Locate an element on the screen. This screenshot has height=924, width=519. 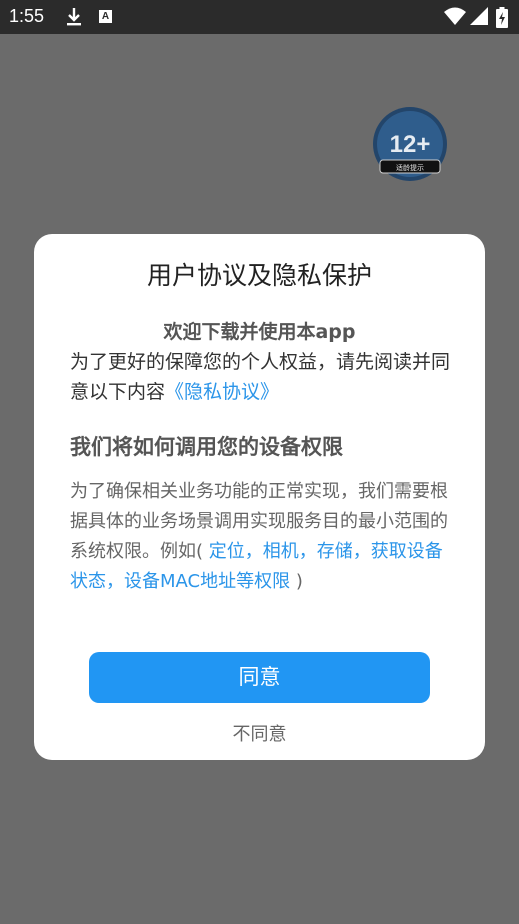
signal-icon is located at coordinates (479, 16).